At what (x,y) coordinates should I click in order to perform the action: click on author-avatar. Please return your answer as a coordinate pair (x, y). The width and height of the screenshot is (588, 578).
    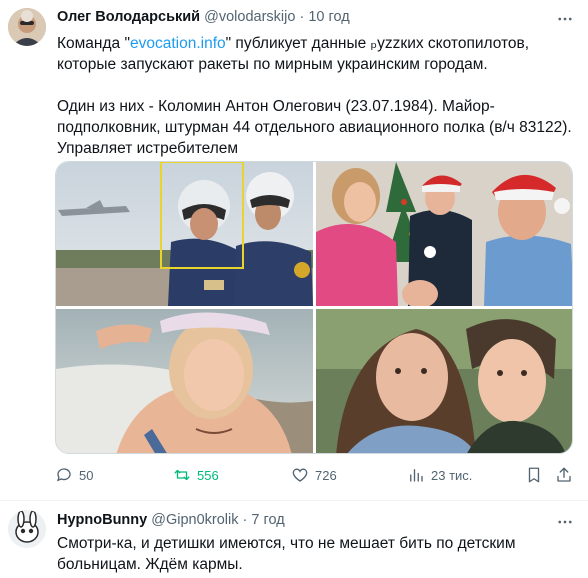
    Looking at the image, I should click on (27, 27).